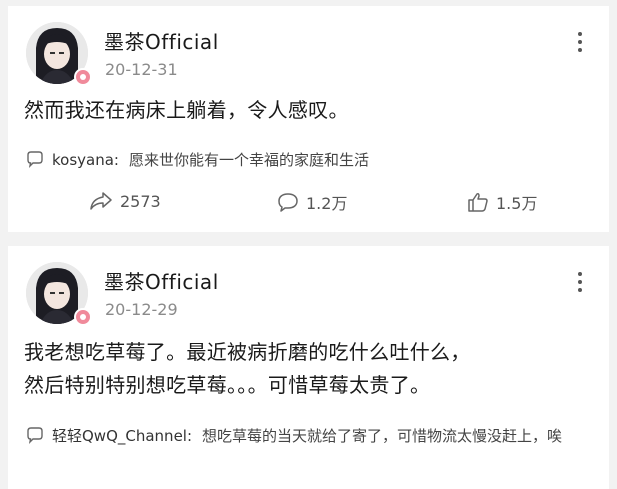 Image resolution: width=617 pixels, height=489 pixels. I want to click on post-content: 然而我还在病床上躺着，令人感叹。, so click(186, 110).